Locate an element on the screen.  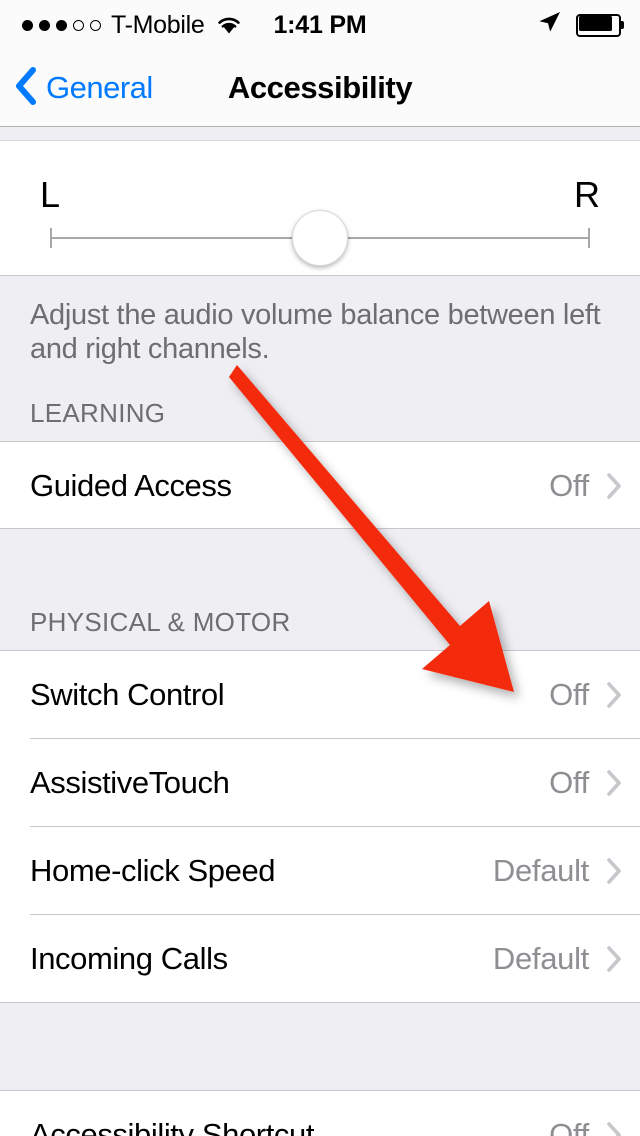
row-home-click-speed: Home-click Speed Default is located at coordinates (320, 871).